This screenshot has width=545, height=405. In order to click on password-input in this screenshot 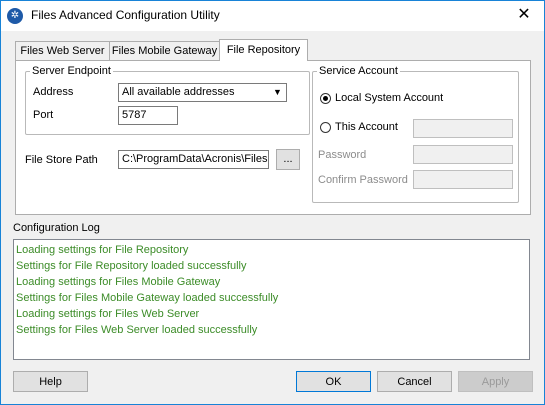, I will do `click(463, 154)`.